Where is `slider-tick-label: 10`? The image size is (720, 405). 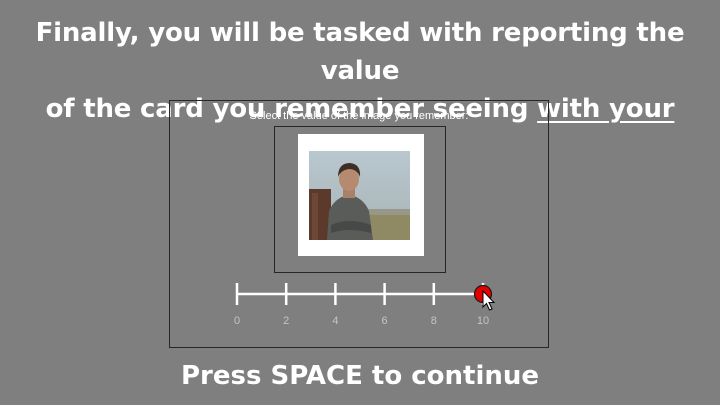
slider-tick-label: 10 is located at coordinates (483, 321).